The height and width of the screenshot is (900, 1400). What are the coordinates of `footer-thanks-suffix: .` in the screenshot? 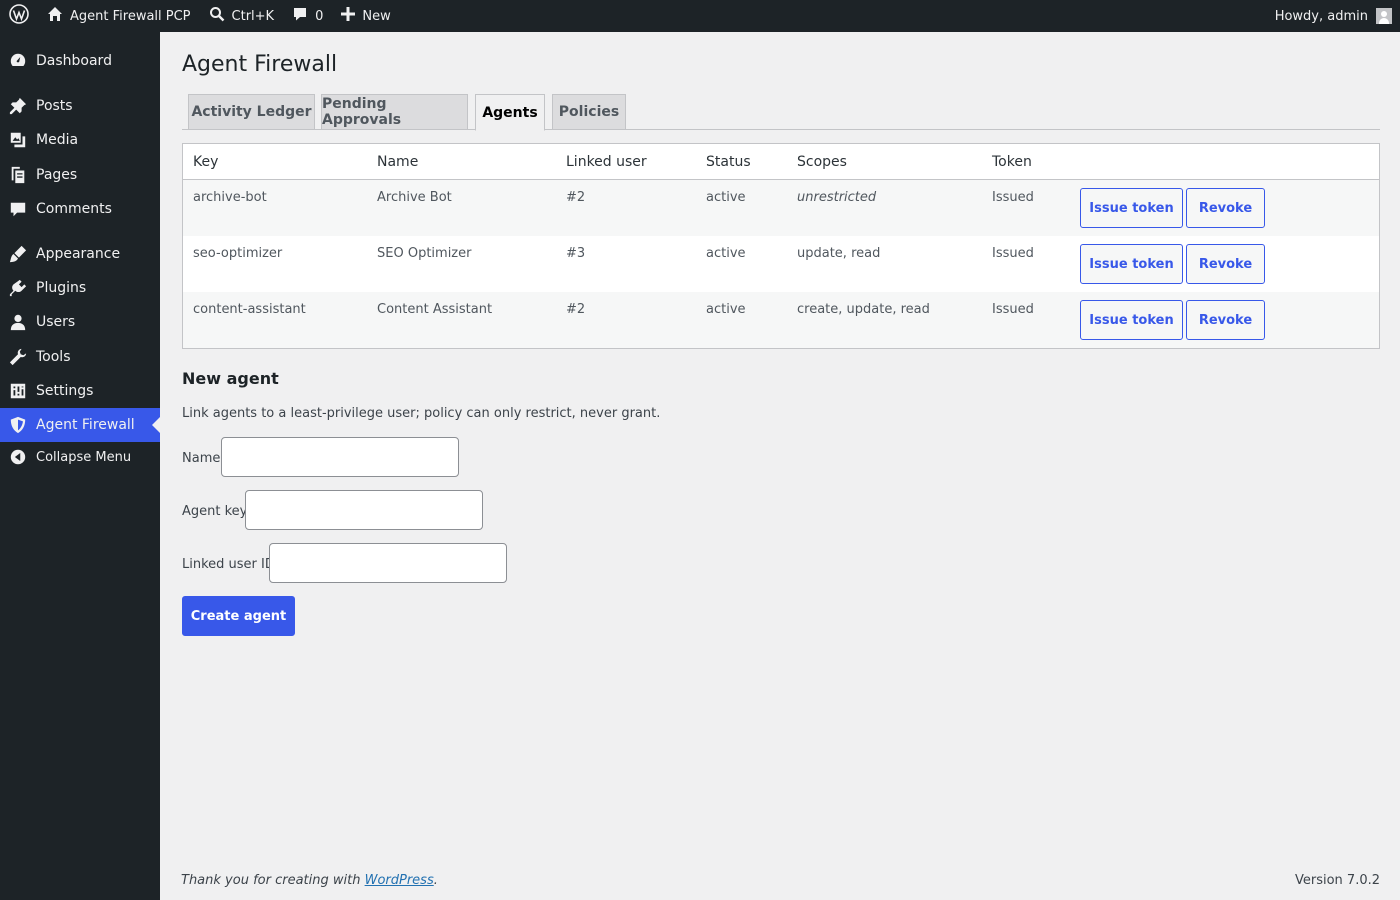 It's located at (435, 880).